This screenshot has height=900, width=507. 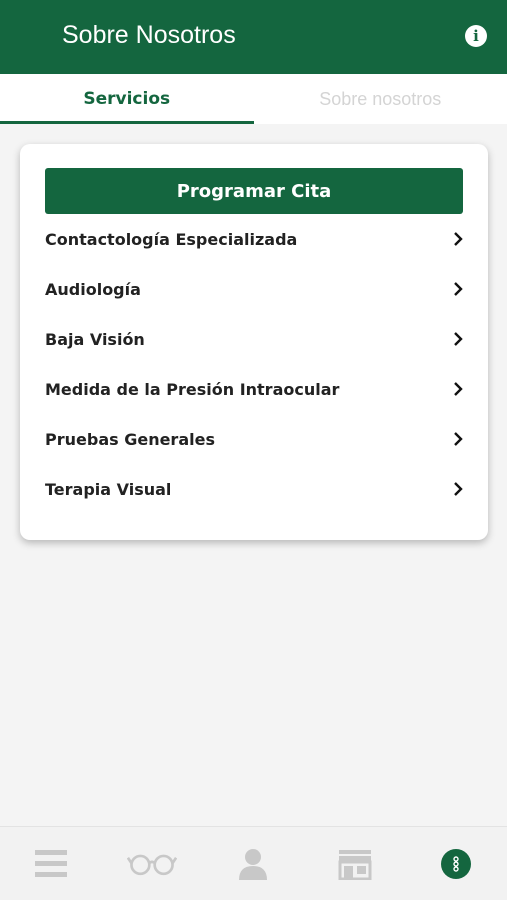 What do you see at coordinates (130, 439) in the screenshot?
I see `service-label: Pruebas Generales` at bounding box center [130, 439].